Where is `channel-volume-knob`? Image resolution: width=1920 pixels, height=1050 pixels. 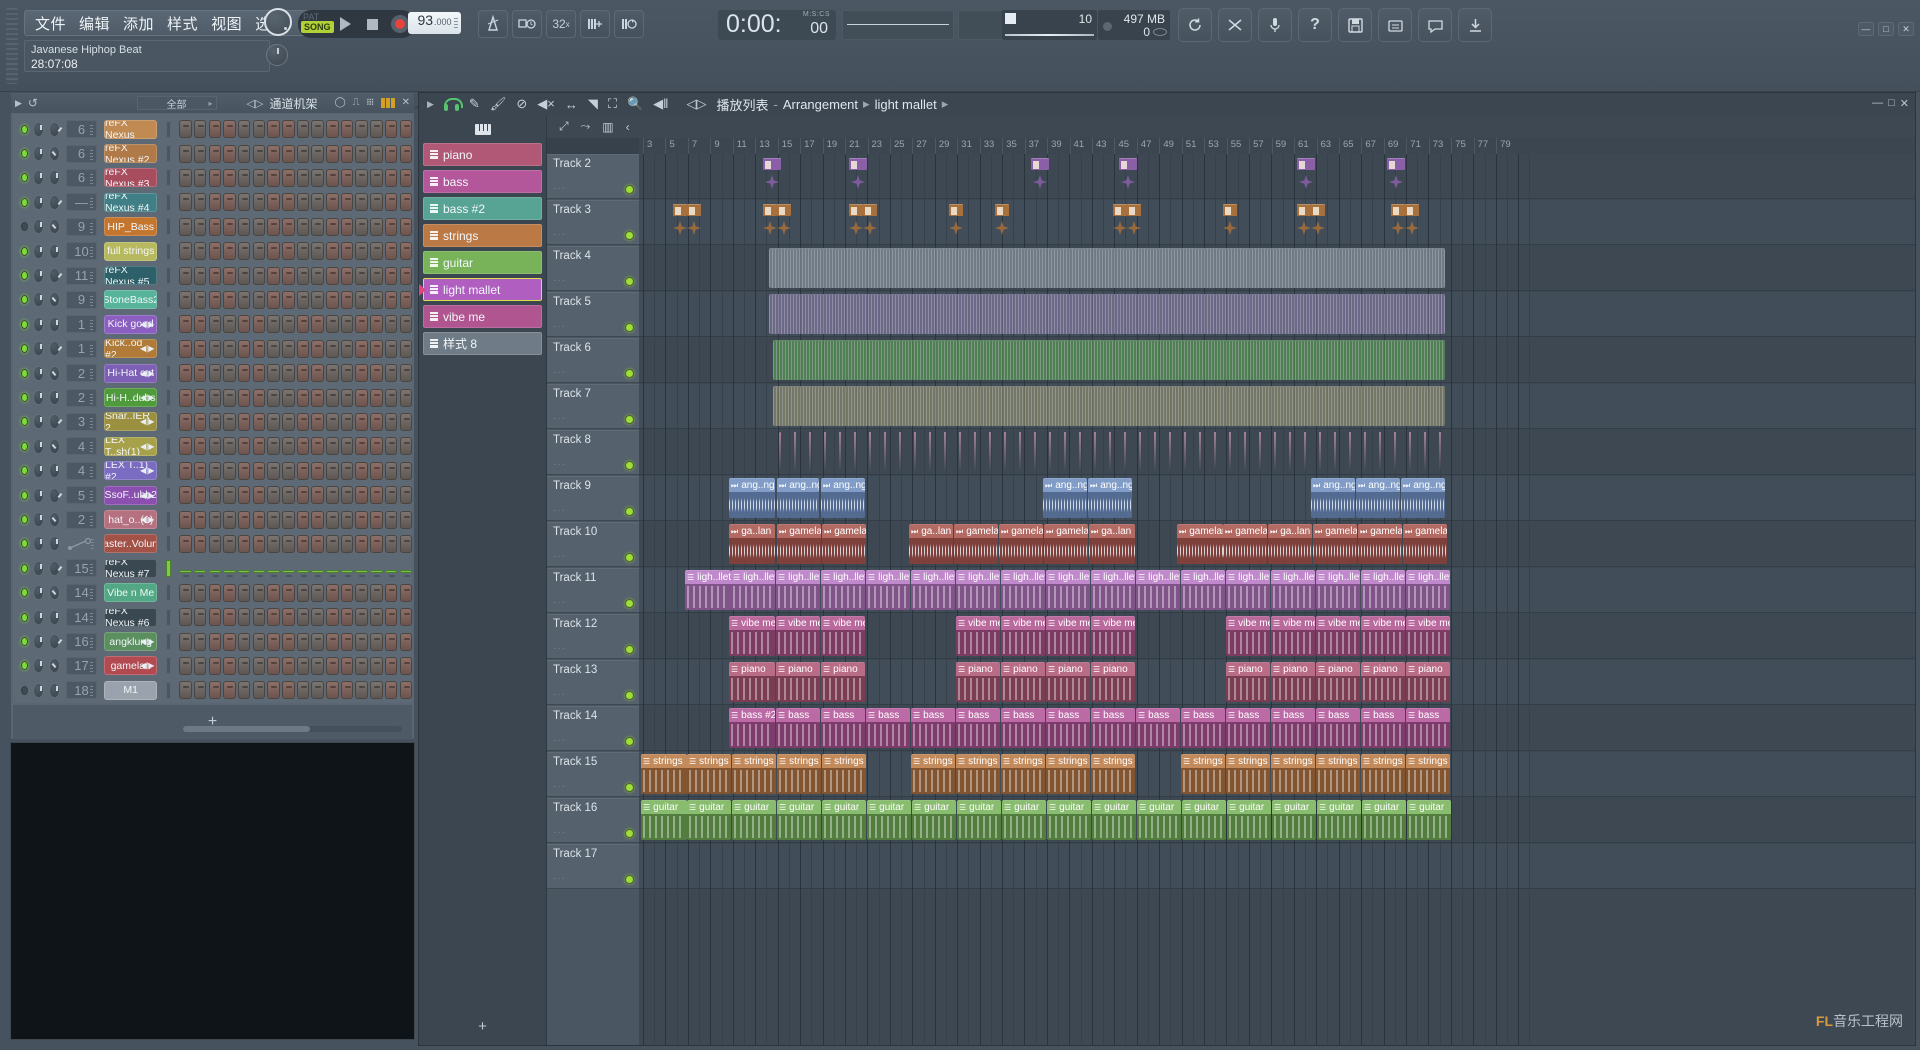 channel-volume-knob is located at coordinates (54, 593).